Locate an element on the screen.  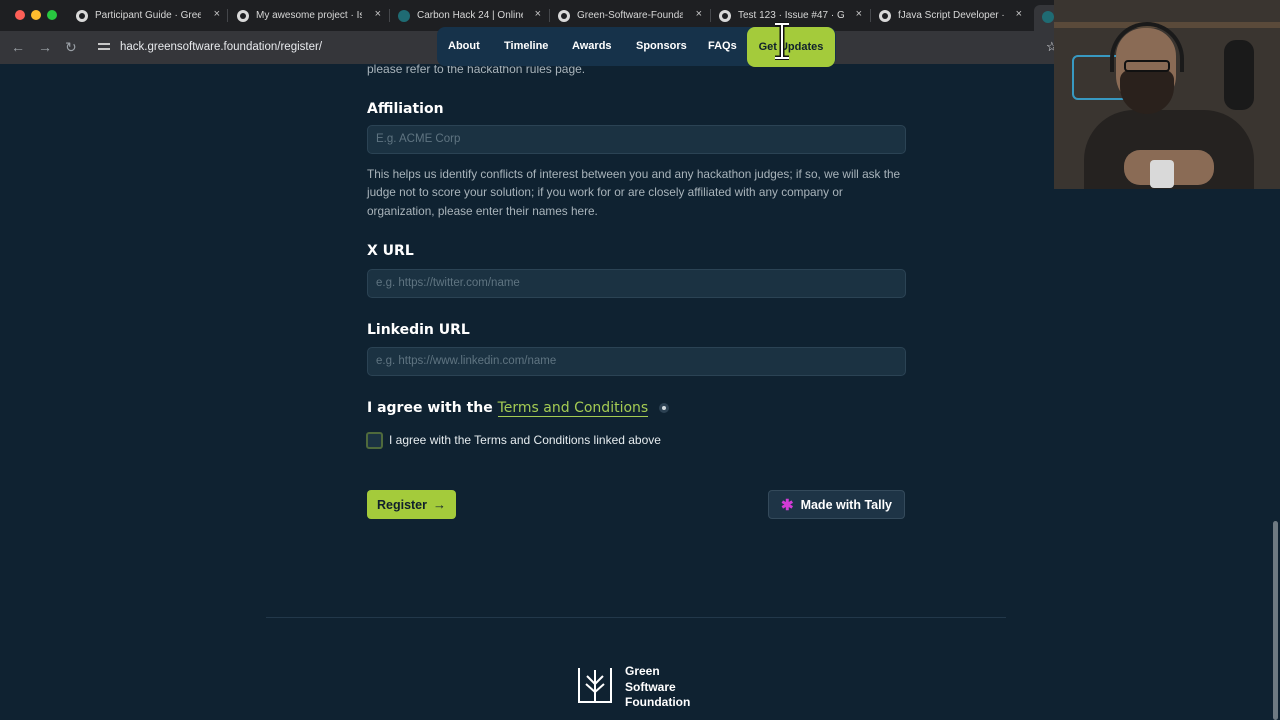
get-updates-button: Get Updates is located at coordinates (791, 47).